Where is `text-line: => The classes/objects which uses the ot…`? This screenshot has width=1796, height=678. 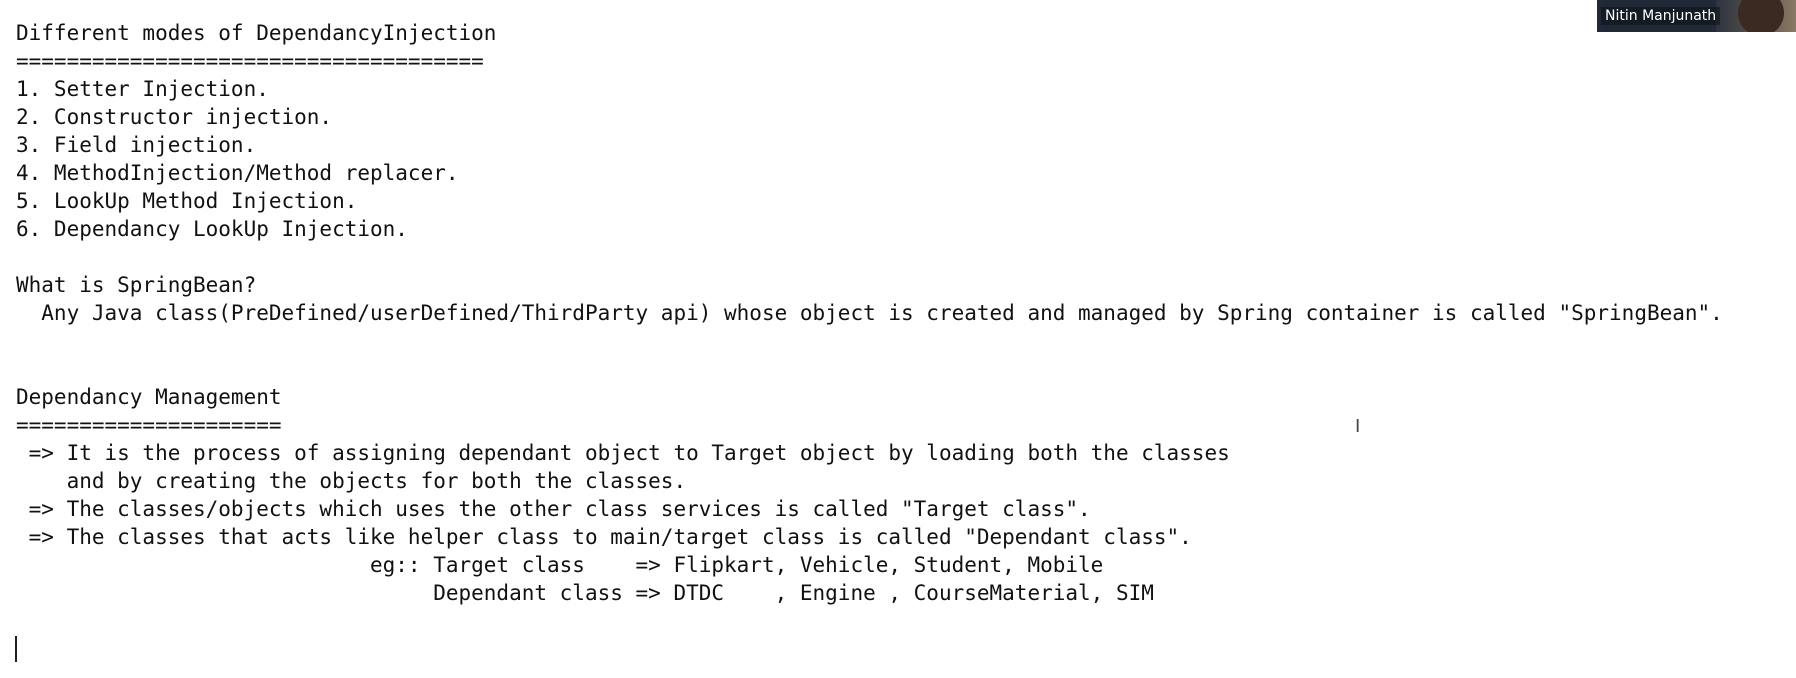
text-line: => The classes/objects which uses the ot… is located at coordinates (553, 509).